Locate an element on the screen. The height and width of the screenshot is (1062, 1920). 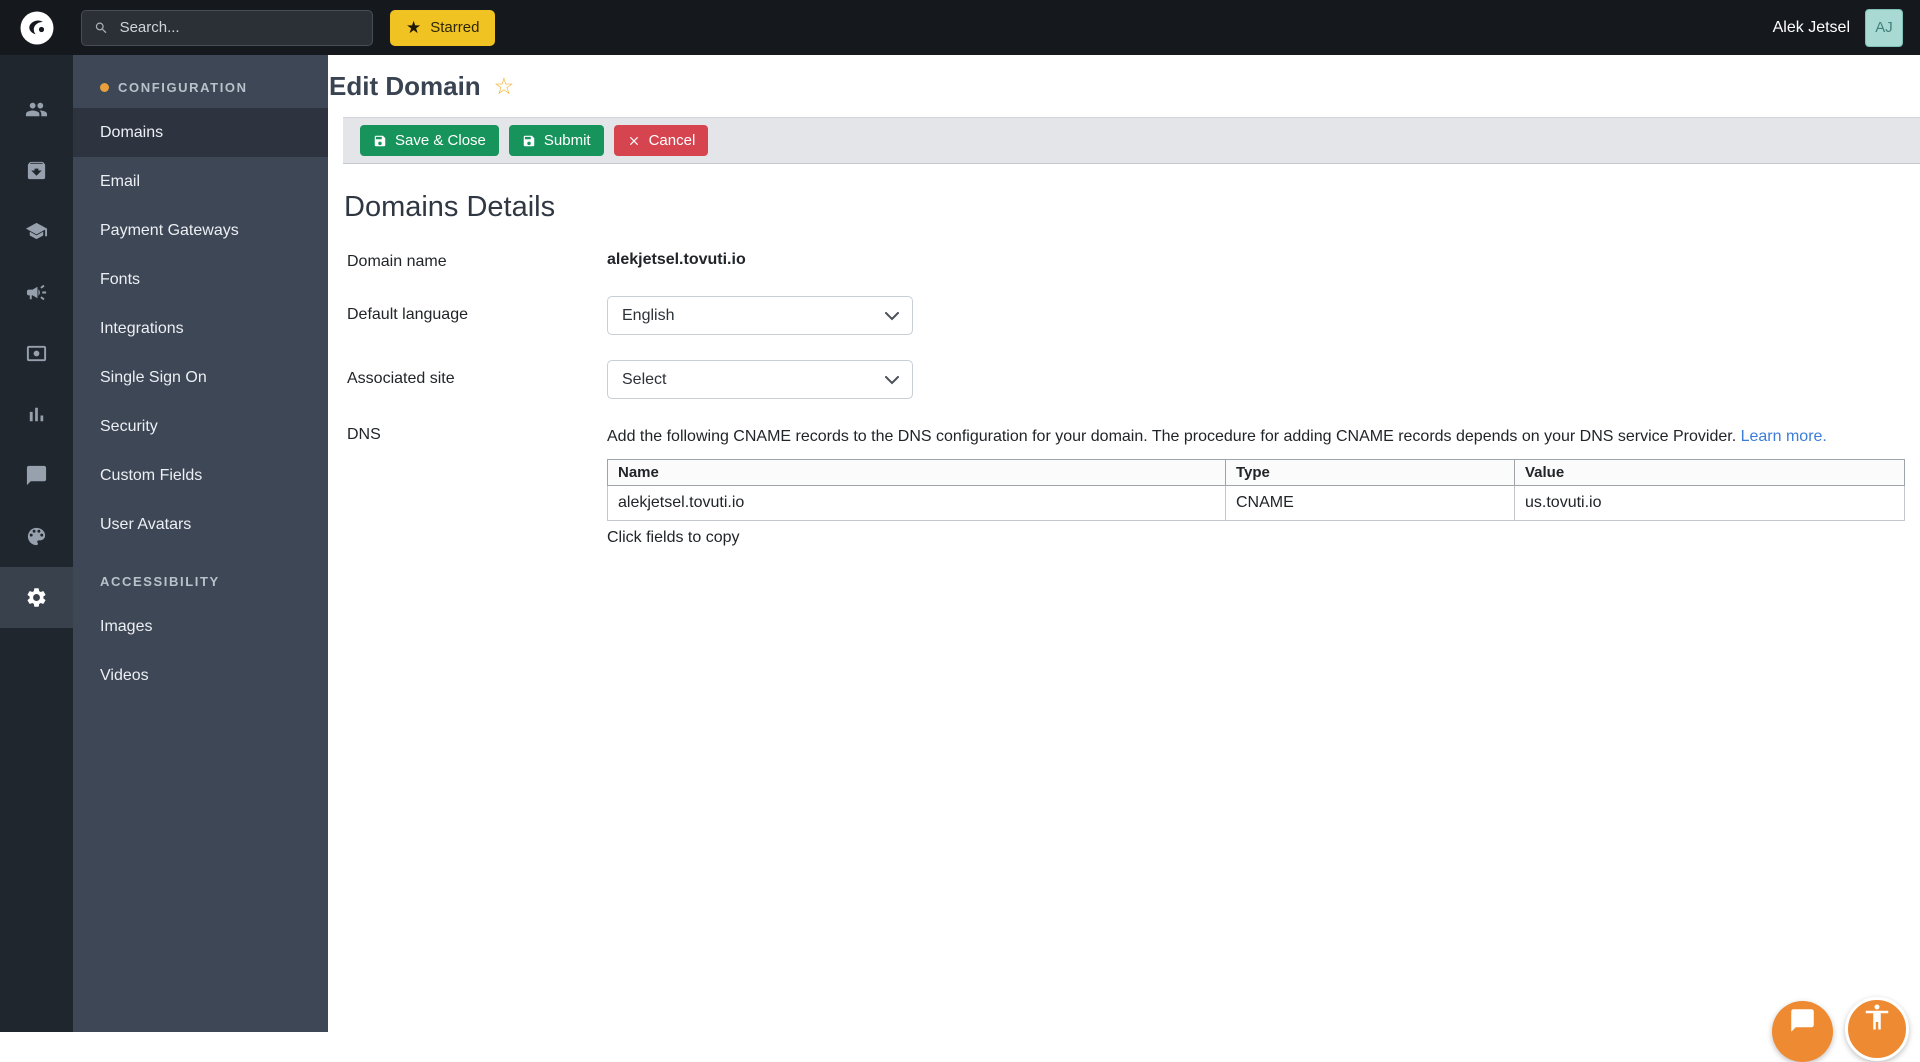
search-box is located at coordinates (227, 28).